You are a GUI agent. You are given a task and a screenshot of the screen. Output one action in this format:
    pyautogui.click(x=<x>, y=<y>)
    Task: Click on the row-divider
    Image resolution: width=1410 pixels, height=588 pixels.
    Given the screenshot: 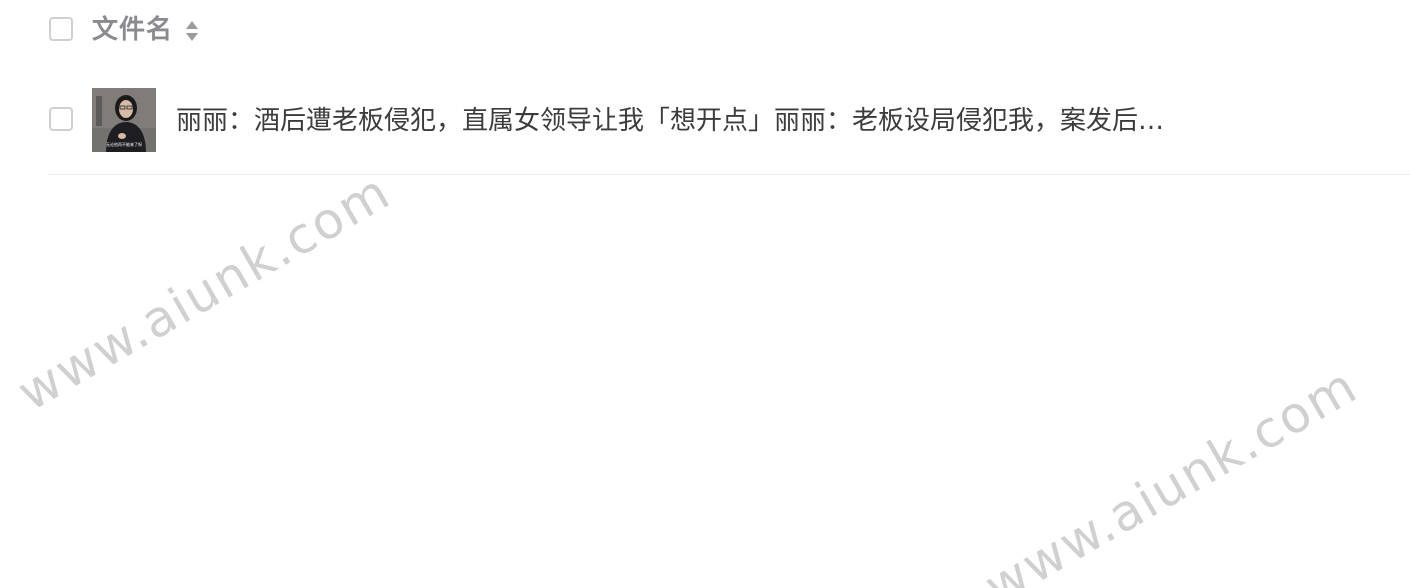 What is the action you would take?
    pyautogui.click(x=729, y=174)
    